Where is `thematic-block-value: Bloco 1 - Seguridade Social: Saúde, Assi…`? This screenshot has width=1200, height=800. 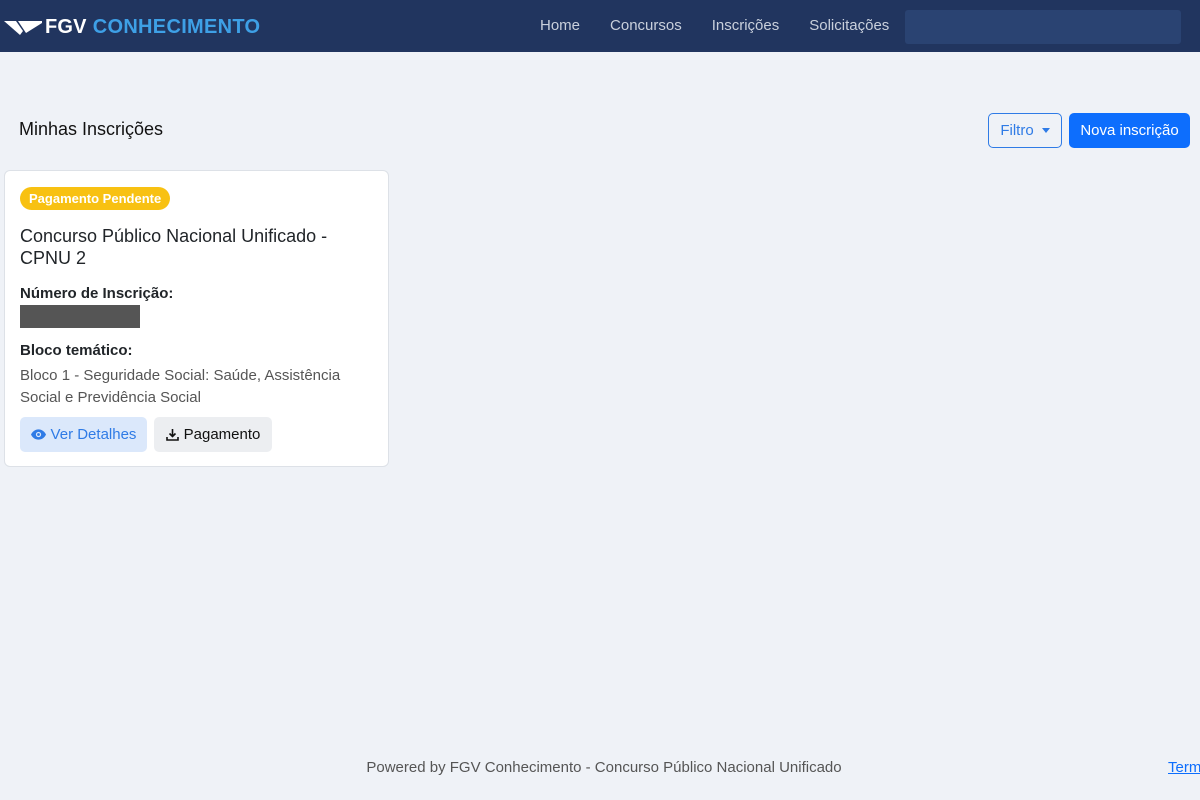 thematic-block-value: Bloco 1 - Seguridade Social: Saúde, Assi… is located at coordinates (180, 386).